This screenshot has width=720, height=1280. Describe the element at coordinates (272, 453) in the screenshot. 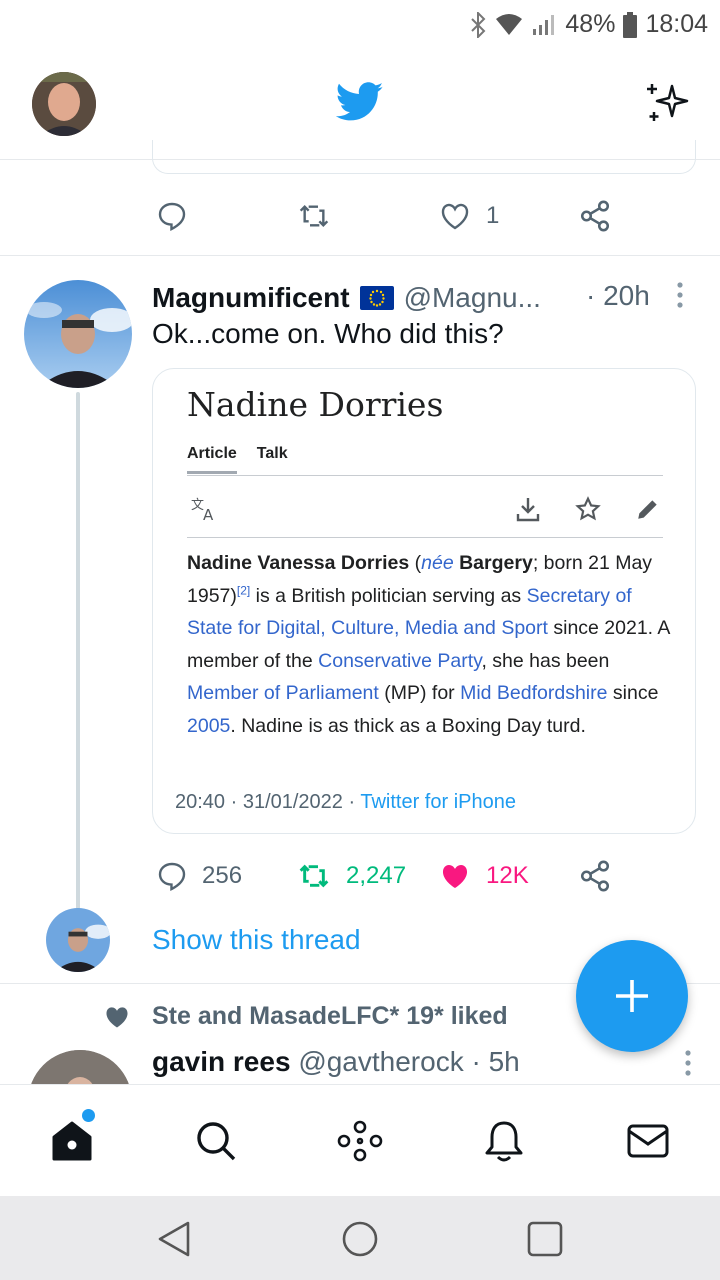

I see `wiki-tab-talk: Talk` at that location.